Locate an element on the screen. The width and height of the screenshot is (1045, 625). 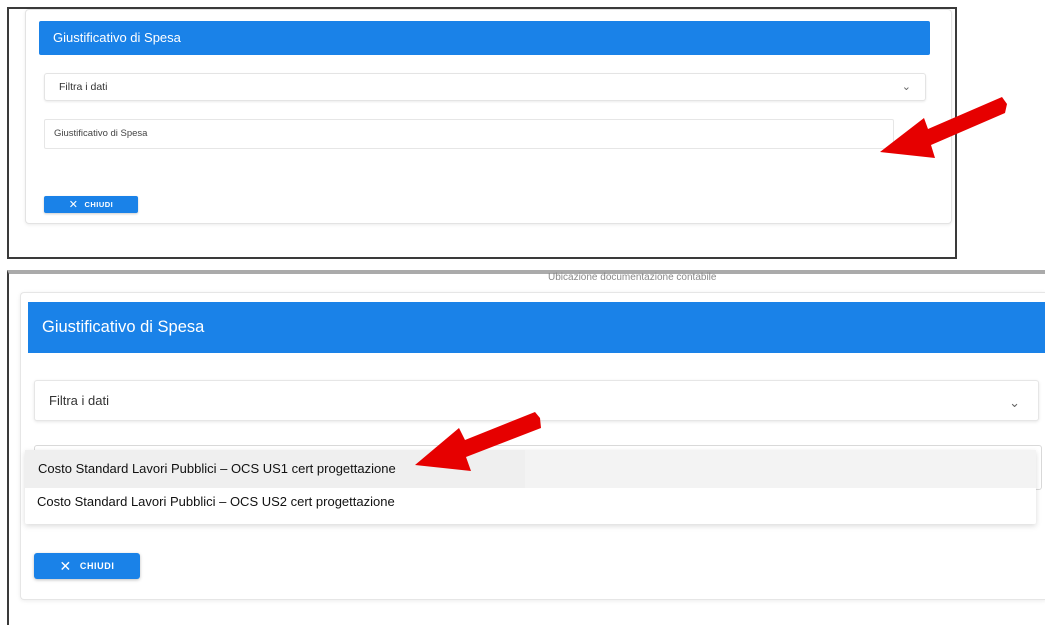
top-close-label: CHIUDI is located at coordinates (99, 204).